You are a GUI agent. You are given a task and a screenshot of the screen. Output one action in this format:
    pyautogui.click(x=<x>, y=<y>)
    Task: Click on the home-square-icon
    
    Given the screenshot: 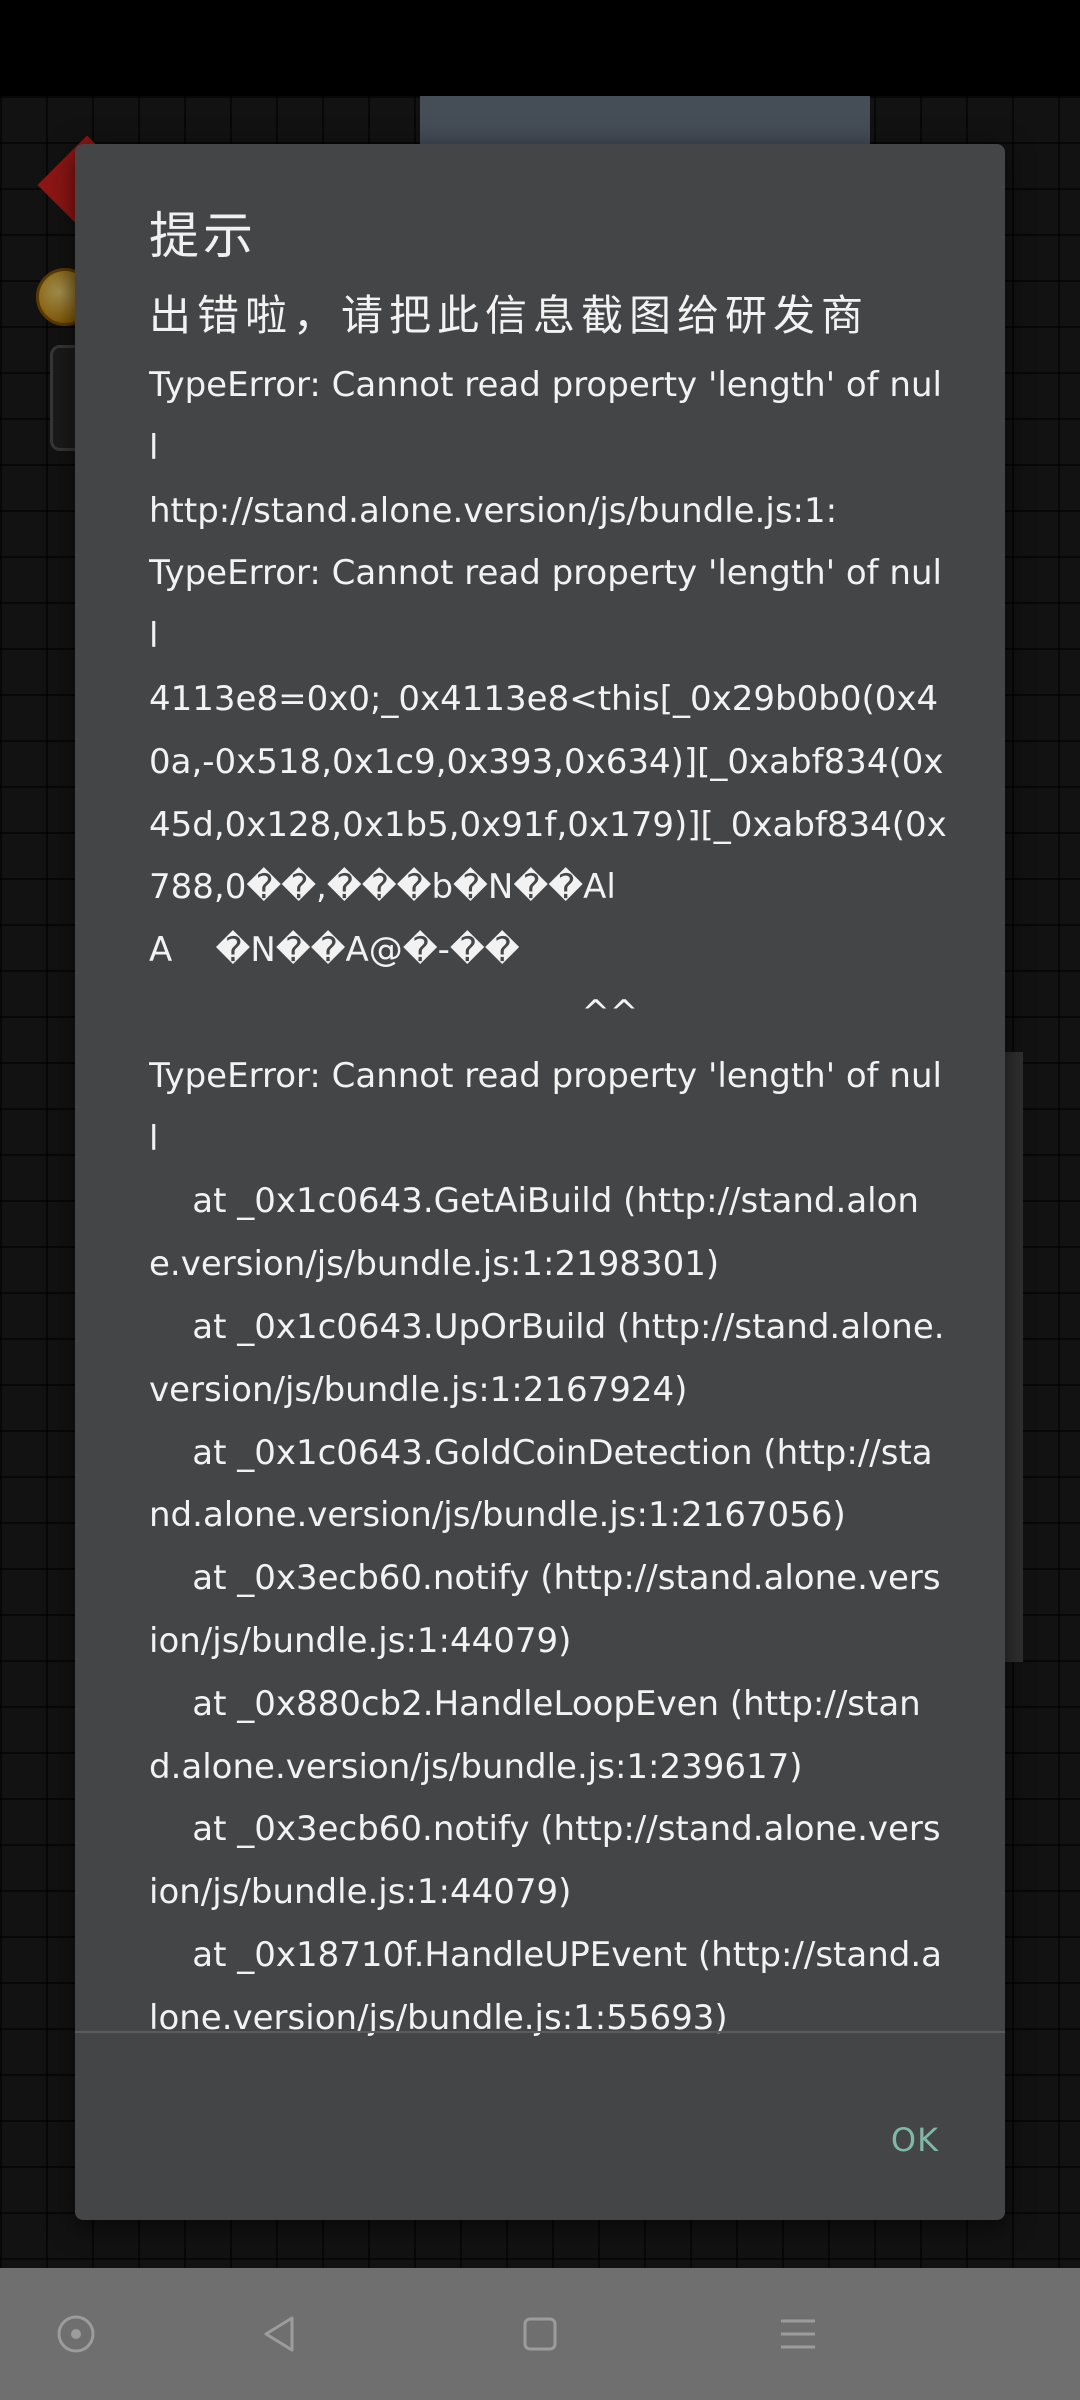 What is the action you would take?
    pyautogui.click(x=540, y=2334)
    